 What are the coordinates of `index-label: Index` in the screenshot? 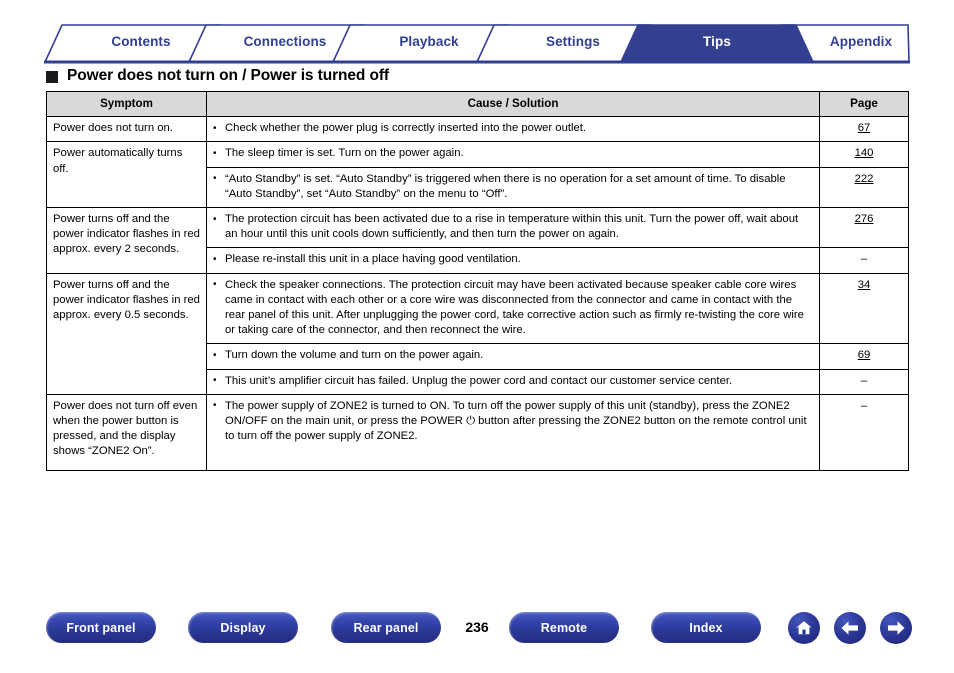 It's located at (706, 627).